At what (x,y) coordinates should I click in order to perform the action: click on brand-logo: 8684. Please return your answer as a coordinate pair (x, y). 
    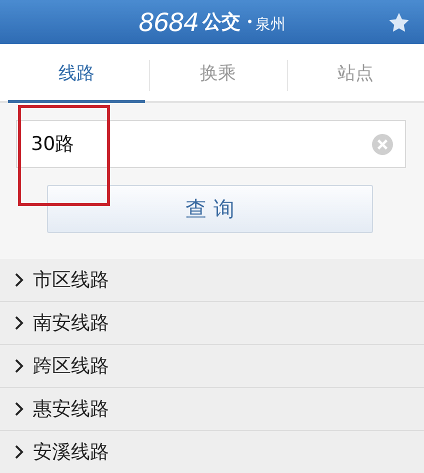
    Looking at the image, I should click on (168, 22).